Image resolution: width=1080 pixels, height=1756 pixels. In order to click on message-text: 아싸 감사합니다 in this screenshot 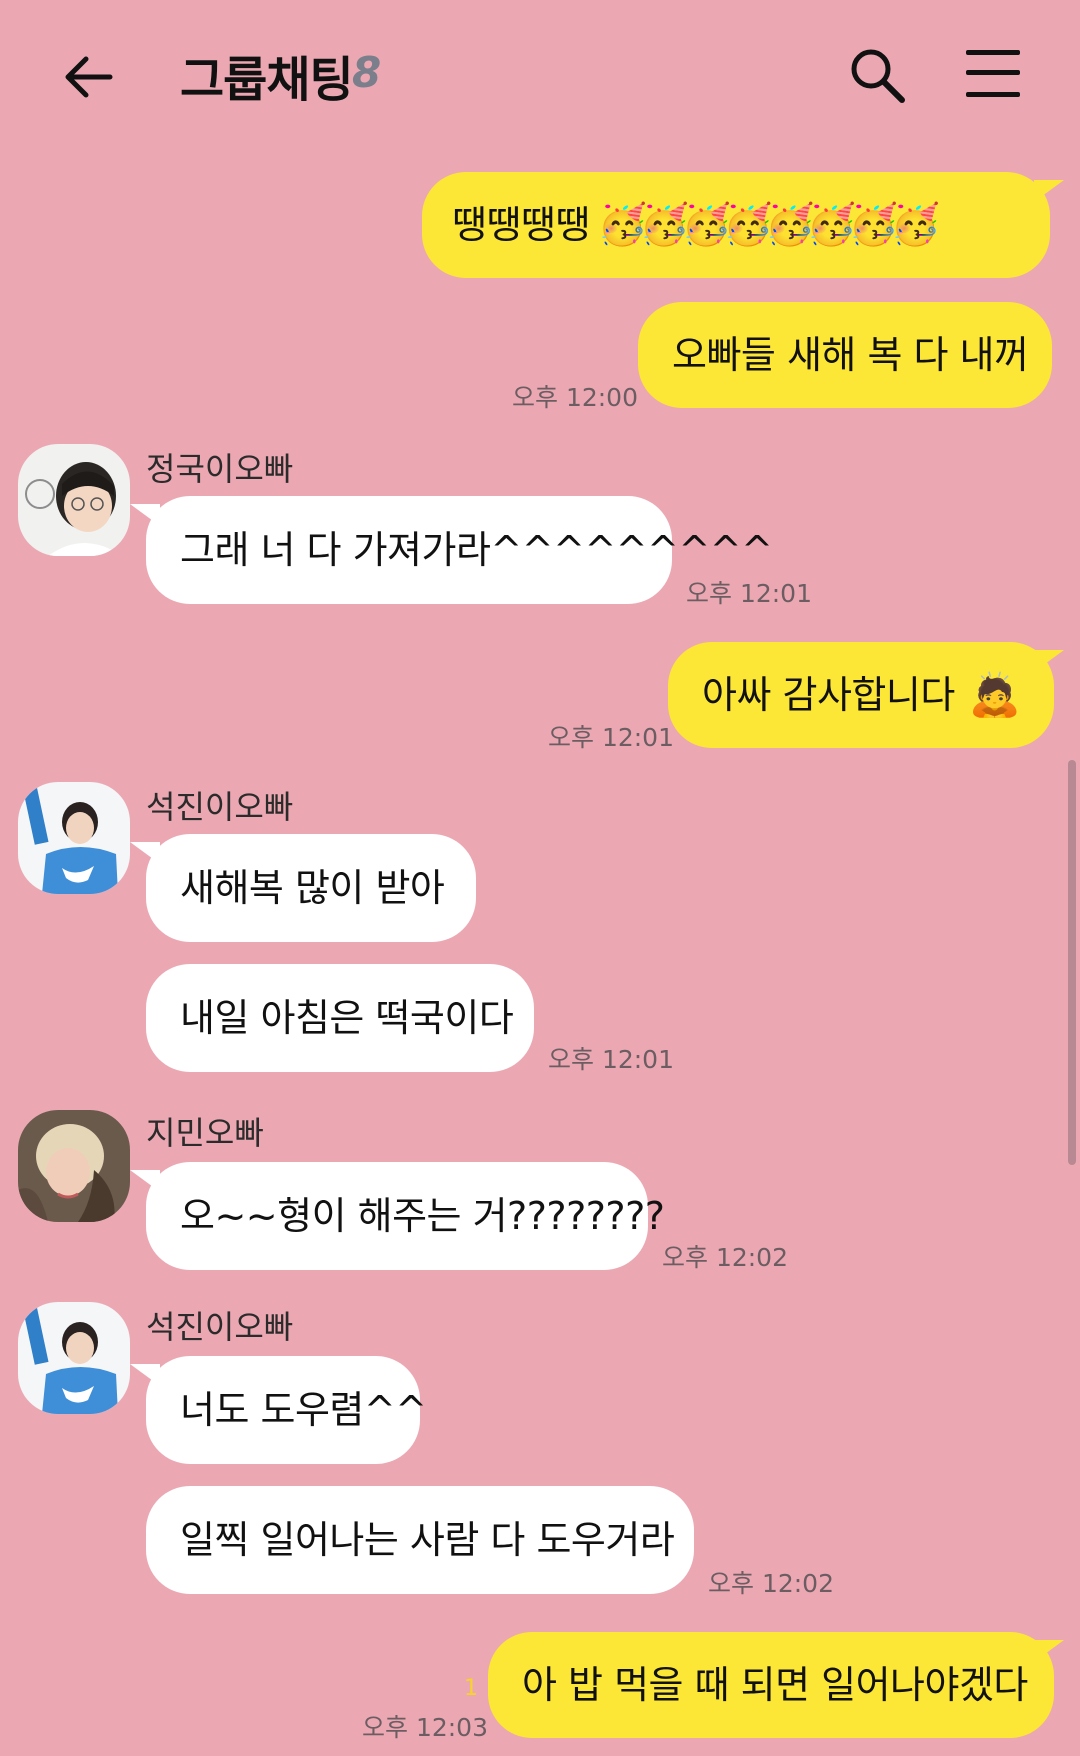, I will do `click(828, 695)`.